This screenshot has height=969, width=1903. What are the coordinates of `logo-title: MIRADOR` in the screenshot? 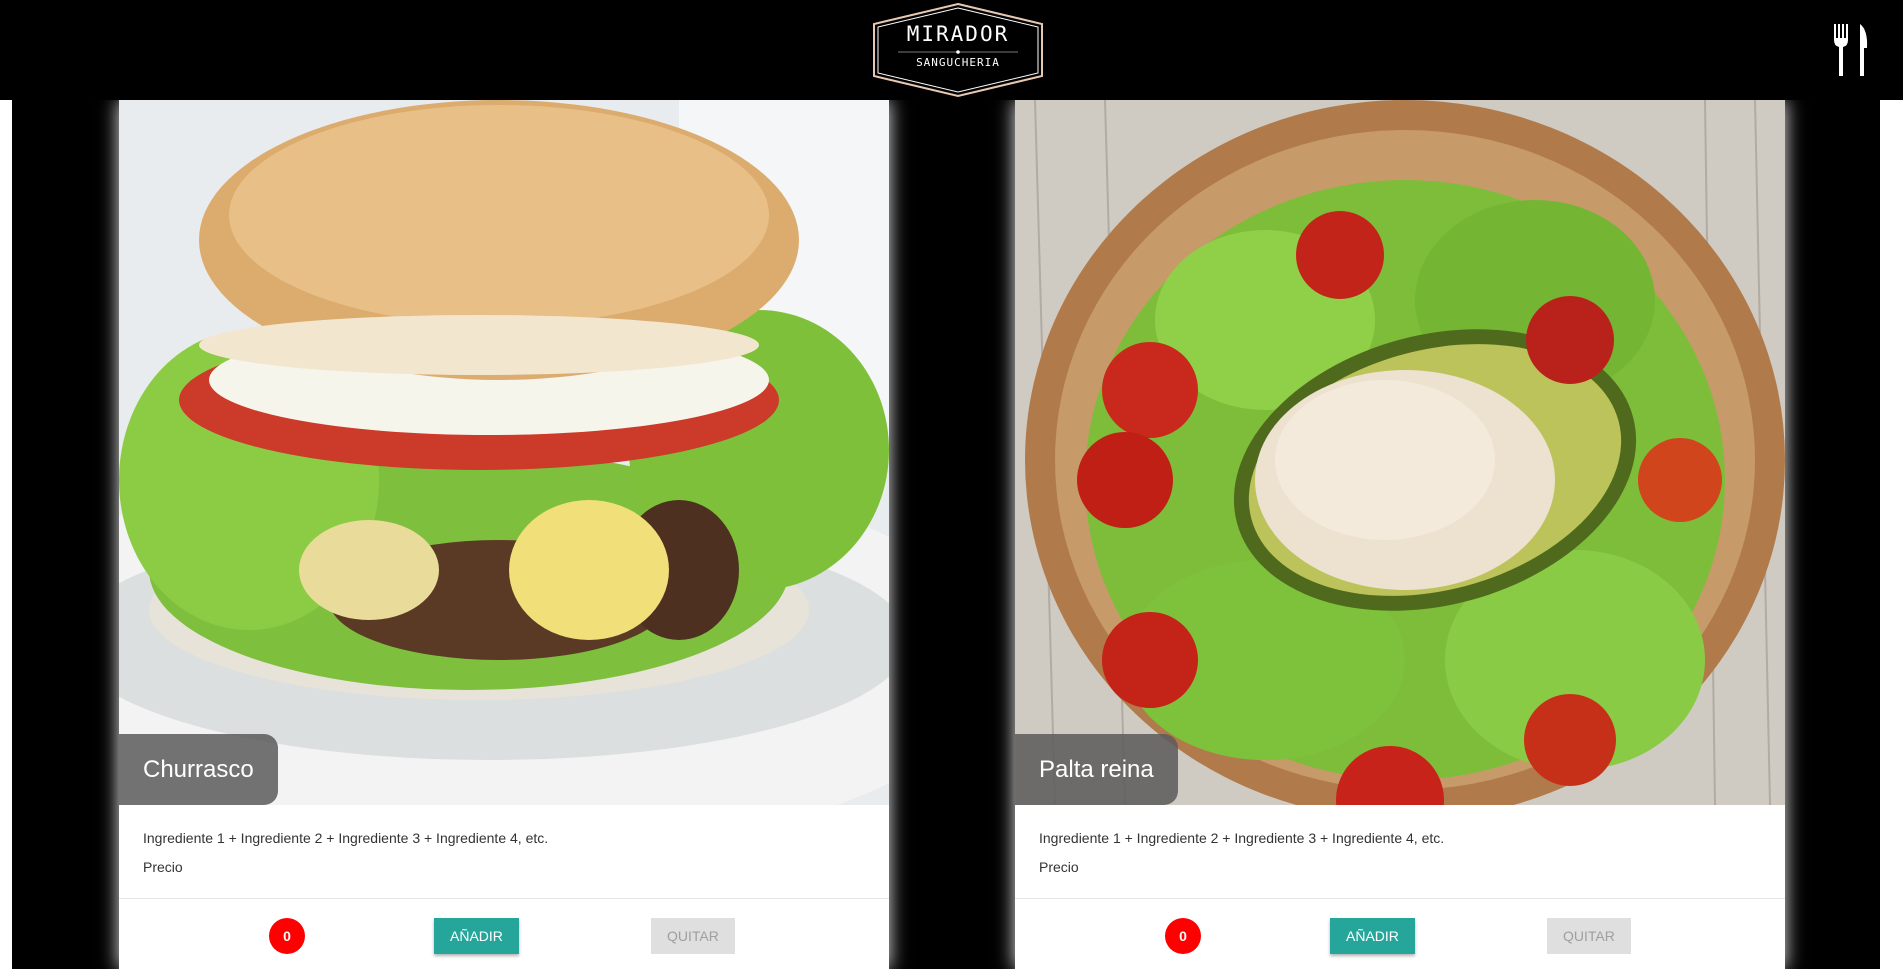 It's located at (958, 34).